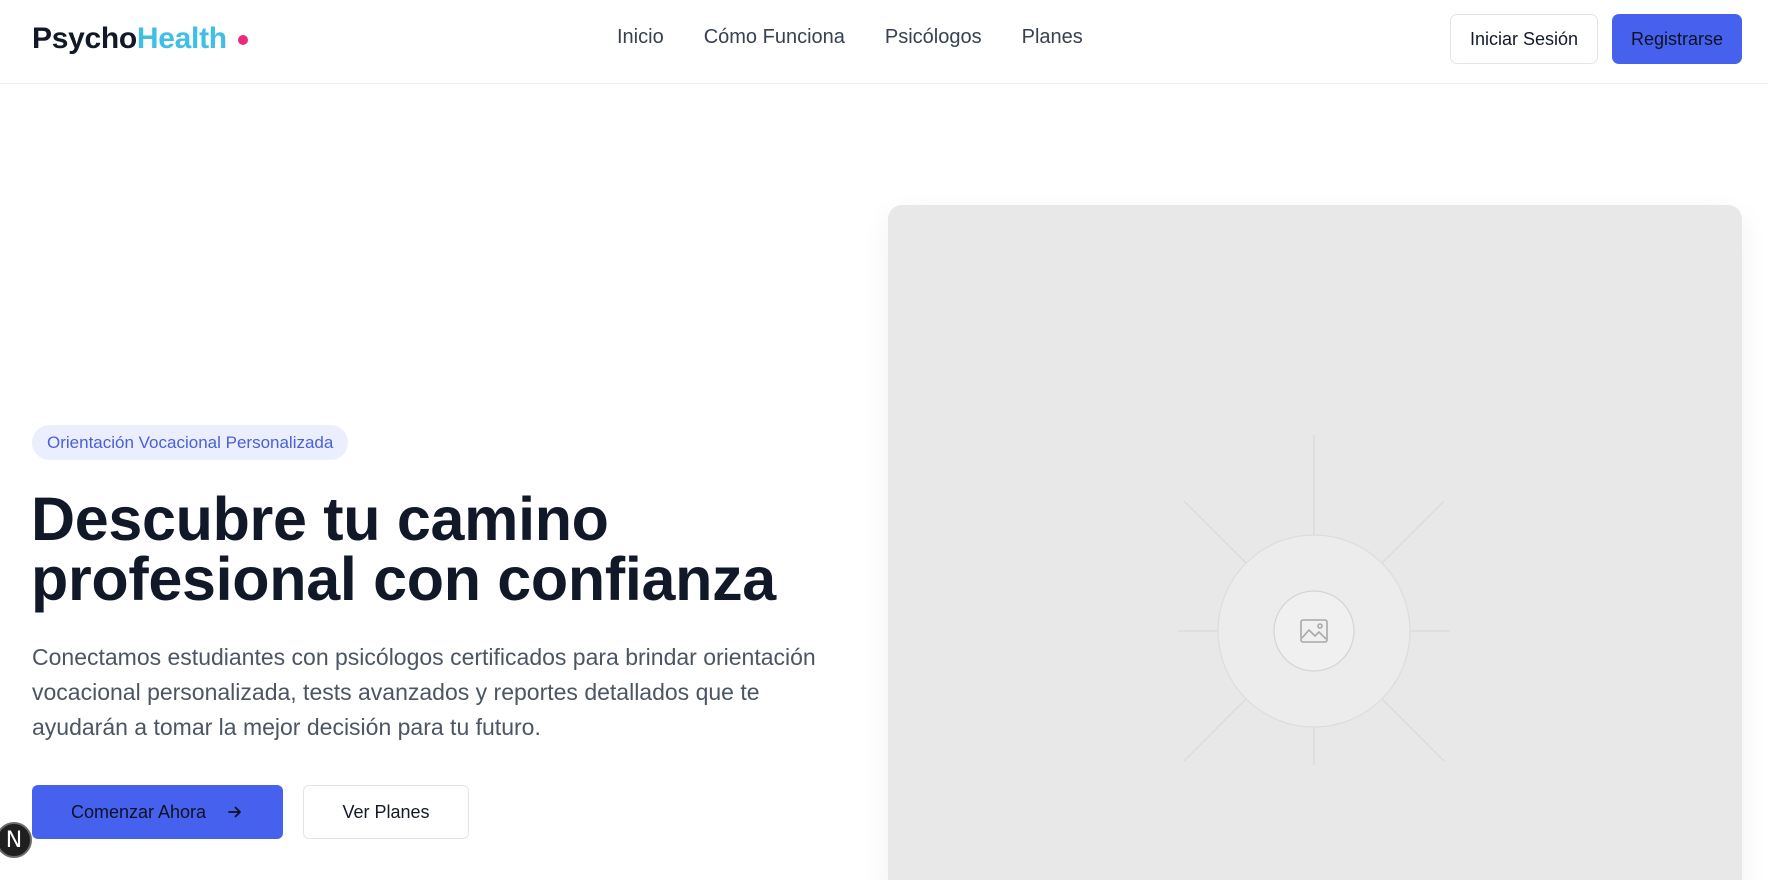 The height and width of the screenshot is (880, 1768). Describe the element at coordinates (774, 37) in the screenshot. I see `nav-link-como-funciona: Cómo Funciona` at that location.